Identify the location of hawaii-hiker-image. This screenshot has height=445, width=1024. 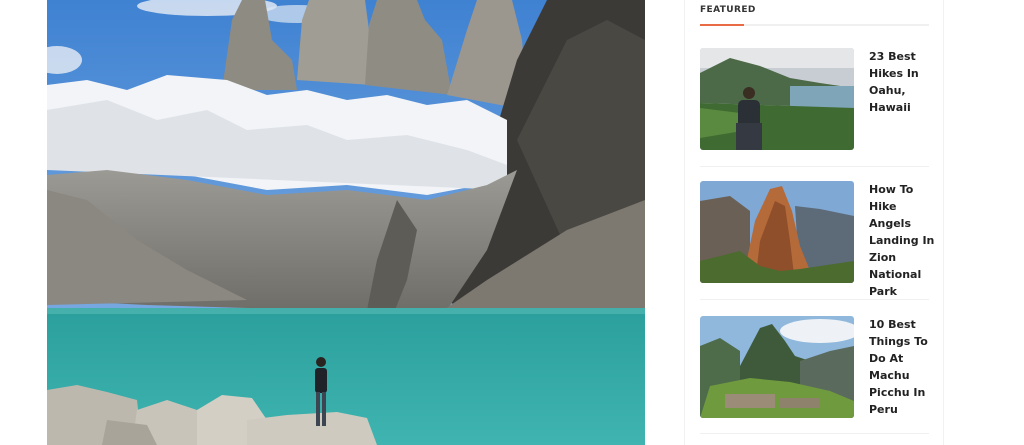
(777, 99).